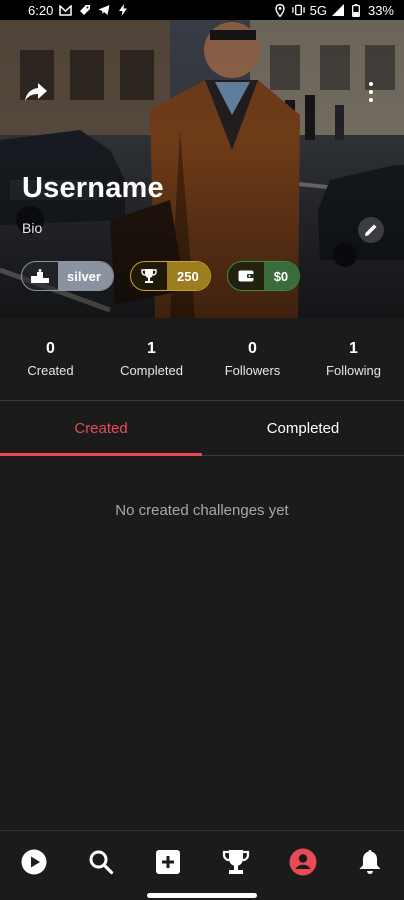 This screenshot has height=900, width=404. I want to click on wallet-icon, so click(246, 276).